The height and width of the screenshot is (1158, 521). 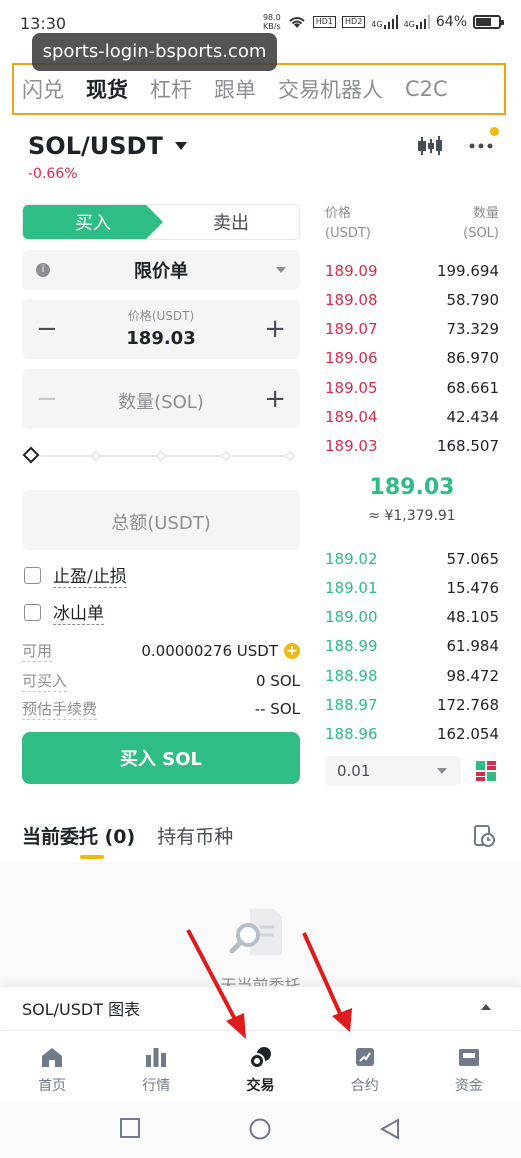 What do you see at coordinates (93, 222) in the screenshot?
I see `buy-tab: 买入` at bounding box center [93, 222].